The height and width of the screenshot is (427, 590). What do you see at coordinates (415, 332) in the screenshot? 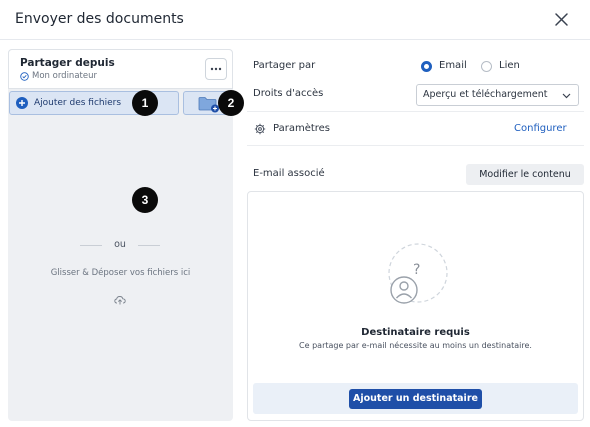
I see `recipient-required-title: Destinataire requis` at bounding box center [415, 332].